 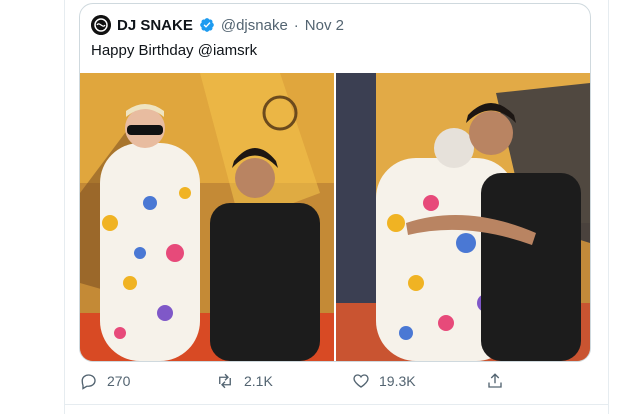 I want to click on like-count: 19.3K, so click(x=397, y=381).